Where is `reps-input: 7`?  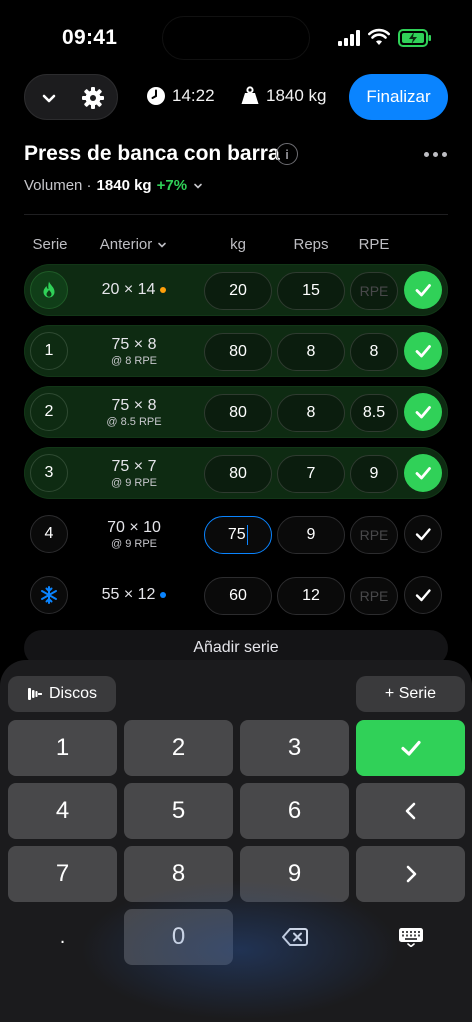
reps-input: 7 is located at coordinates (311, 474).